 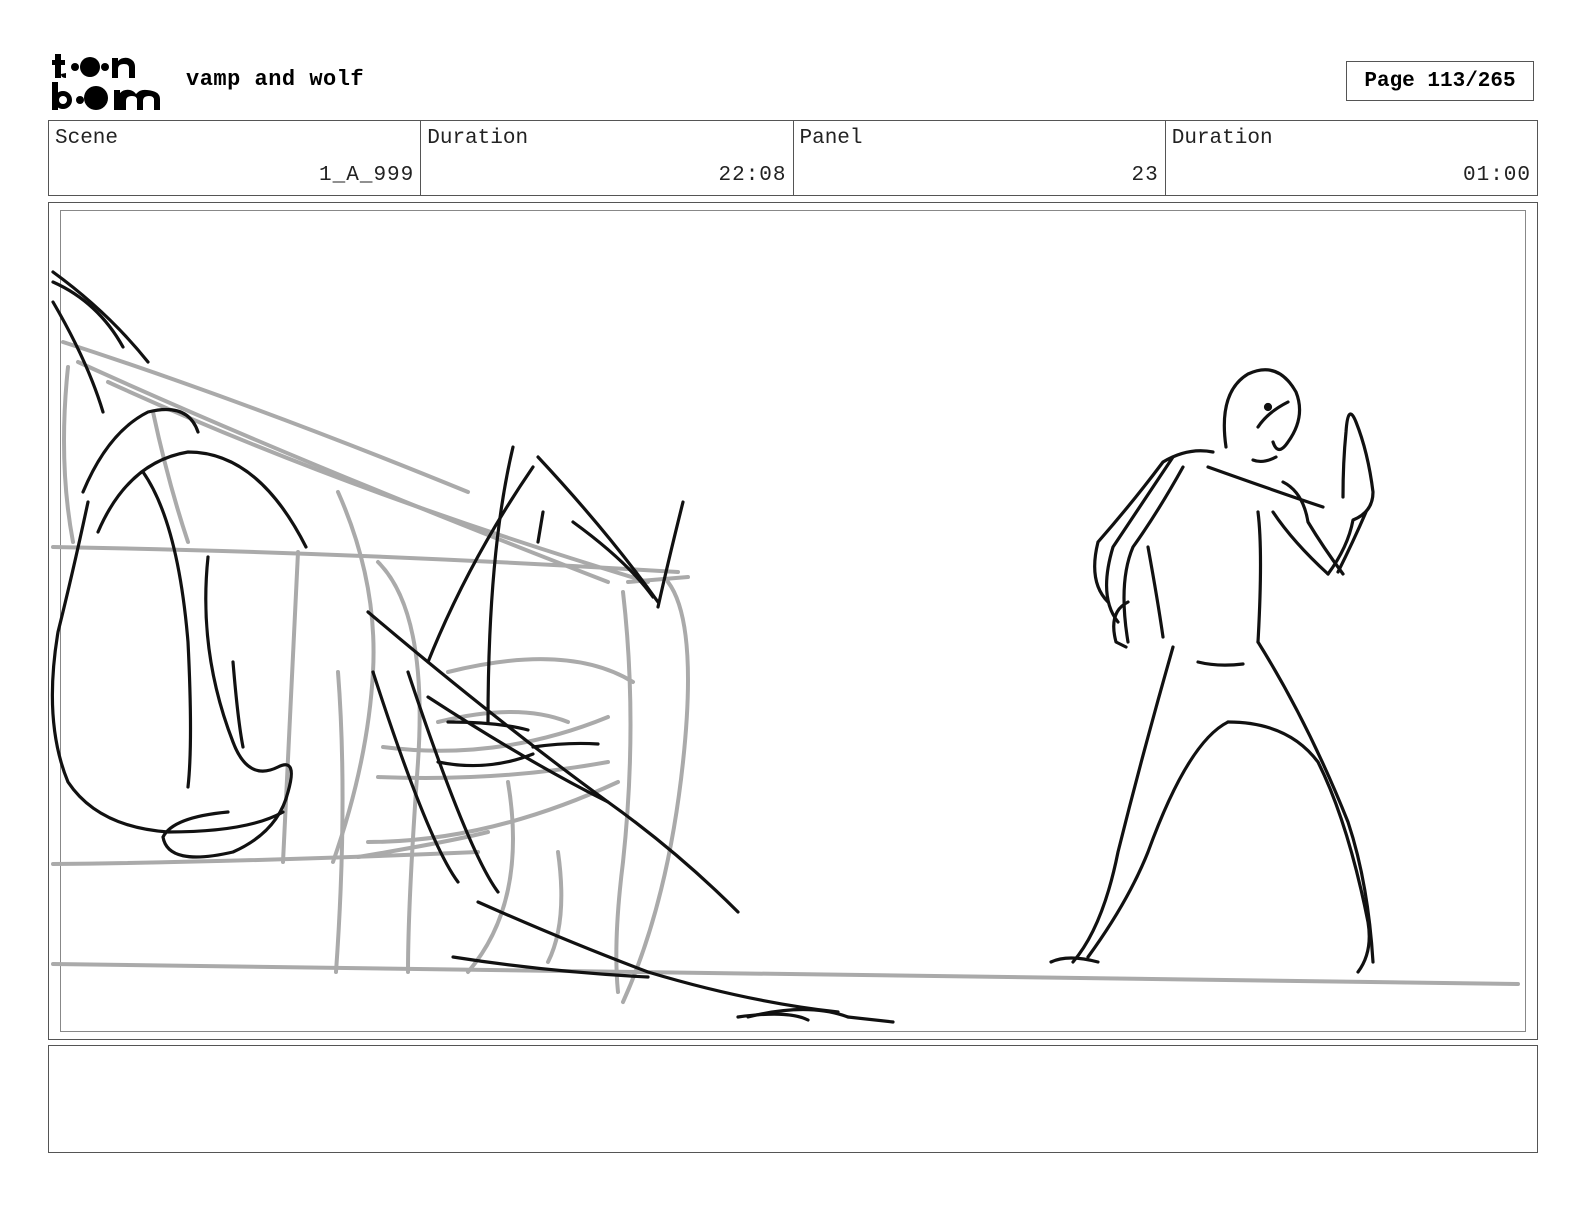 I want to click on notes-box, so click(x=793, y=1099).